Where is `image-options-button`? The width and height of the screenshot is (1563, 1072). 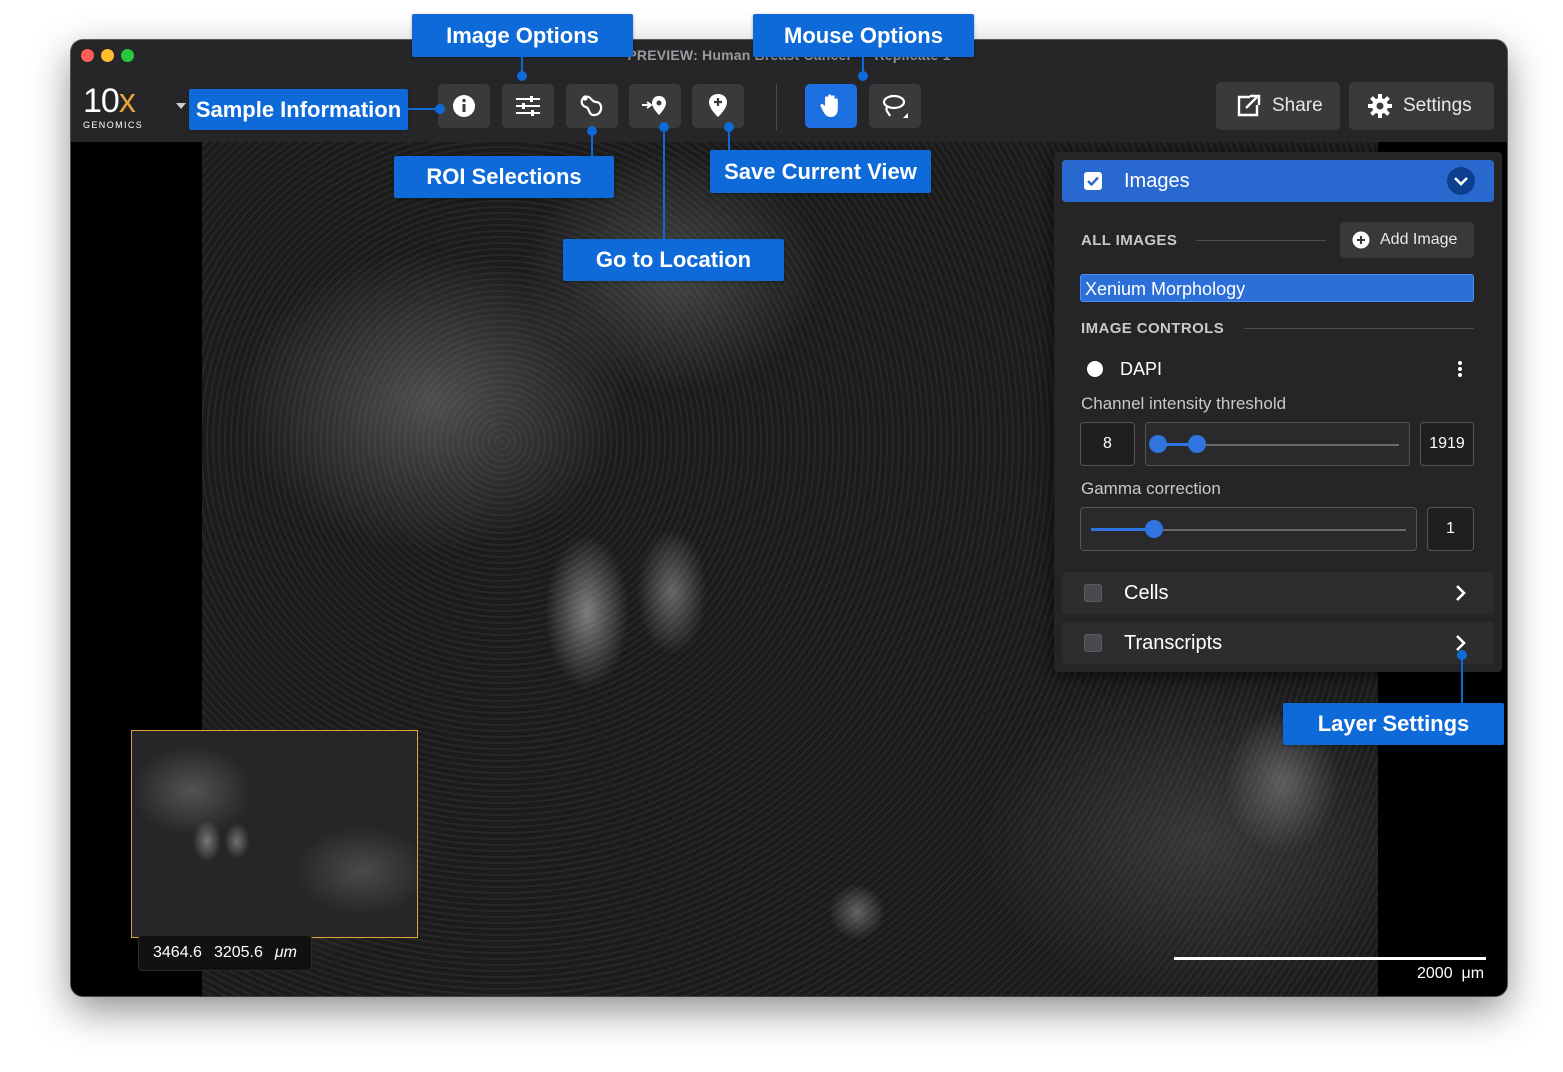 image-options-button is located at coordinates (528, 106).